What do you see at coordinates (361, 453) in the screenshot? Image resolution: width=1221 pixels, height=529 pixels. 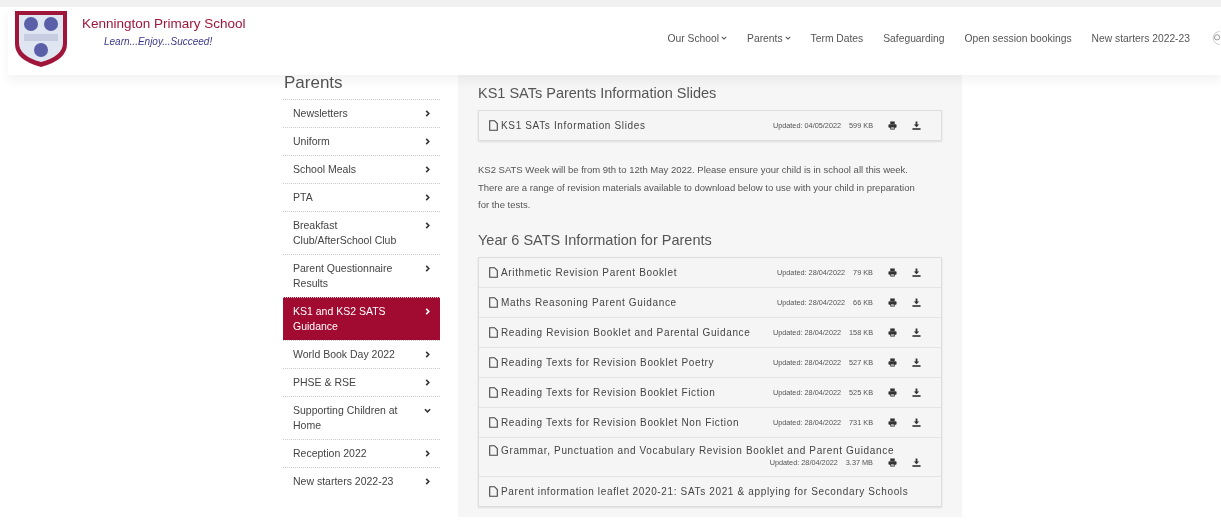 I see `sidebar-item: Reception 2022` at bounding box center [361, 453].